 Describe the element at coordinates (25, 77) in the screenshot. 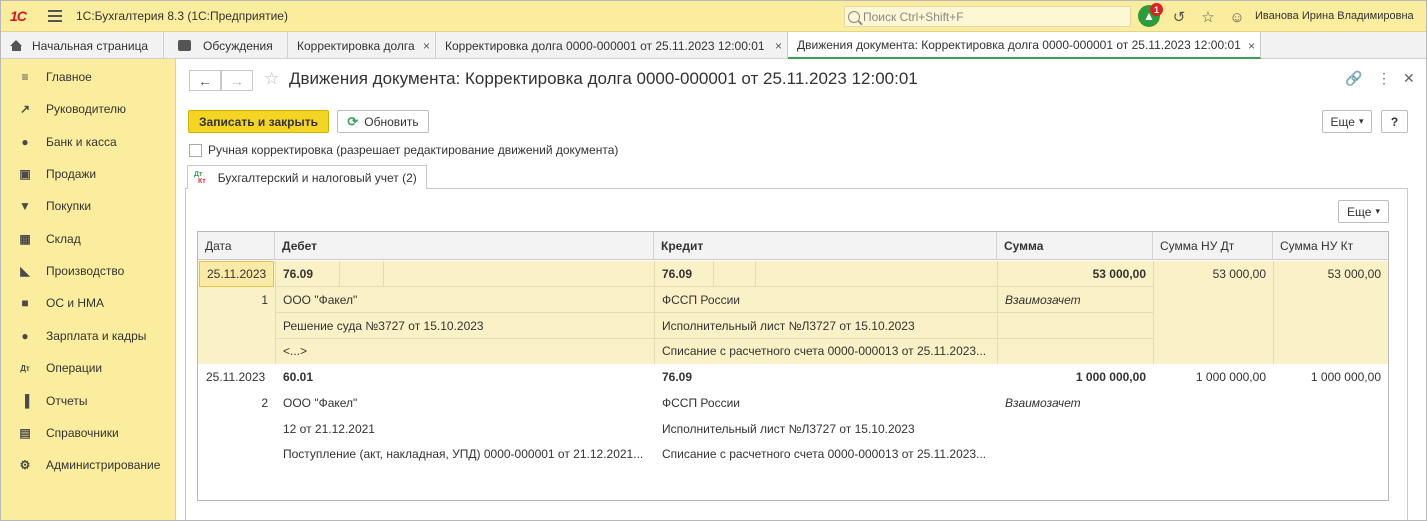

I see `menu-lines-icon: ≡` at that location.